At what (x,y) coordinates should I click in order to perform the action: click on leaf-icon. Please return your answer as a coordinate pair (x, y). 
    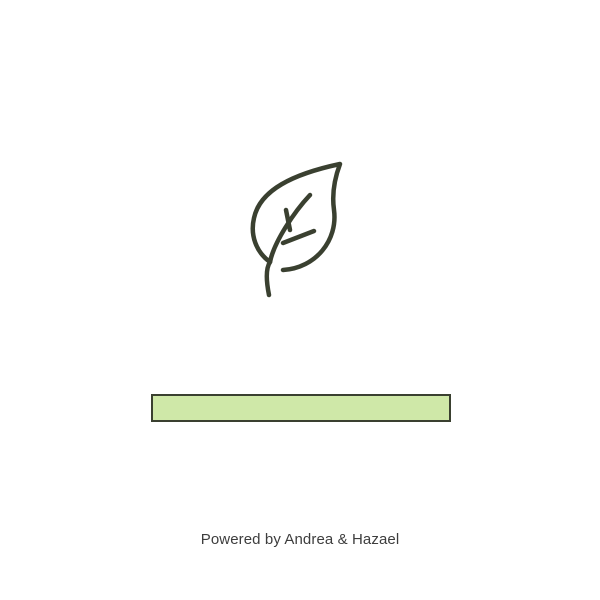
    Looking at the image, I should click on (296, 230).